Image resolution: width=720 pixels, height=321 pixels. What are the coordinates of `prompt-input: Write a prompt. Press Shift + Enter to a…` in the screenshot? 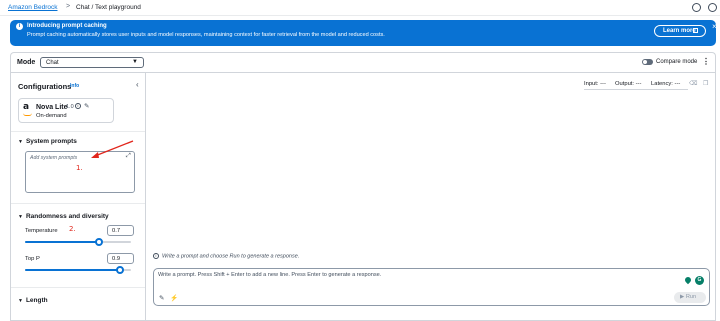 It's located at (431, 287).